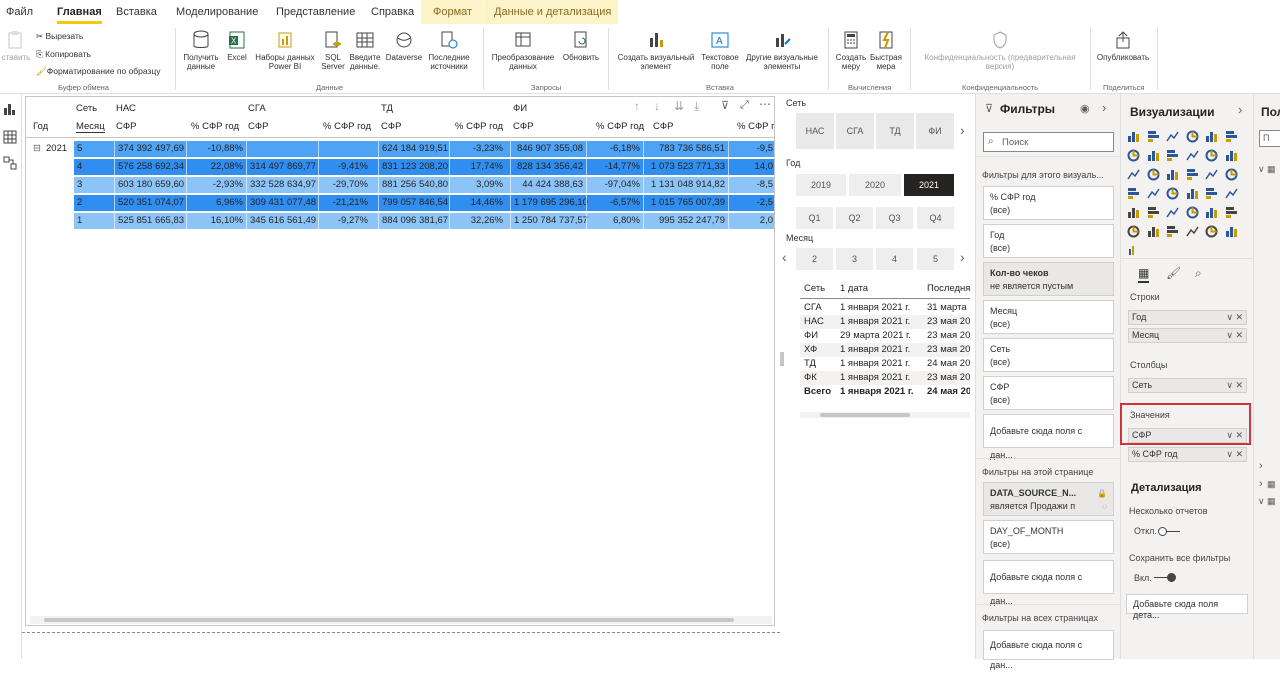 The height and width of the screenshot is (675, 1280). I want to click on value-cell: -2,93%, so click(216, 185).